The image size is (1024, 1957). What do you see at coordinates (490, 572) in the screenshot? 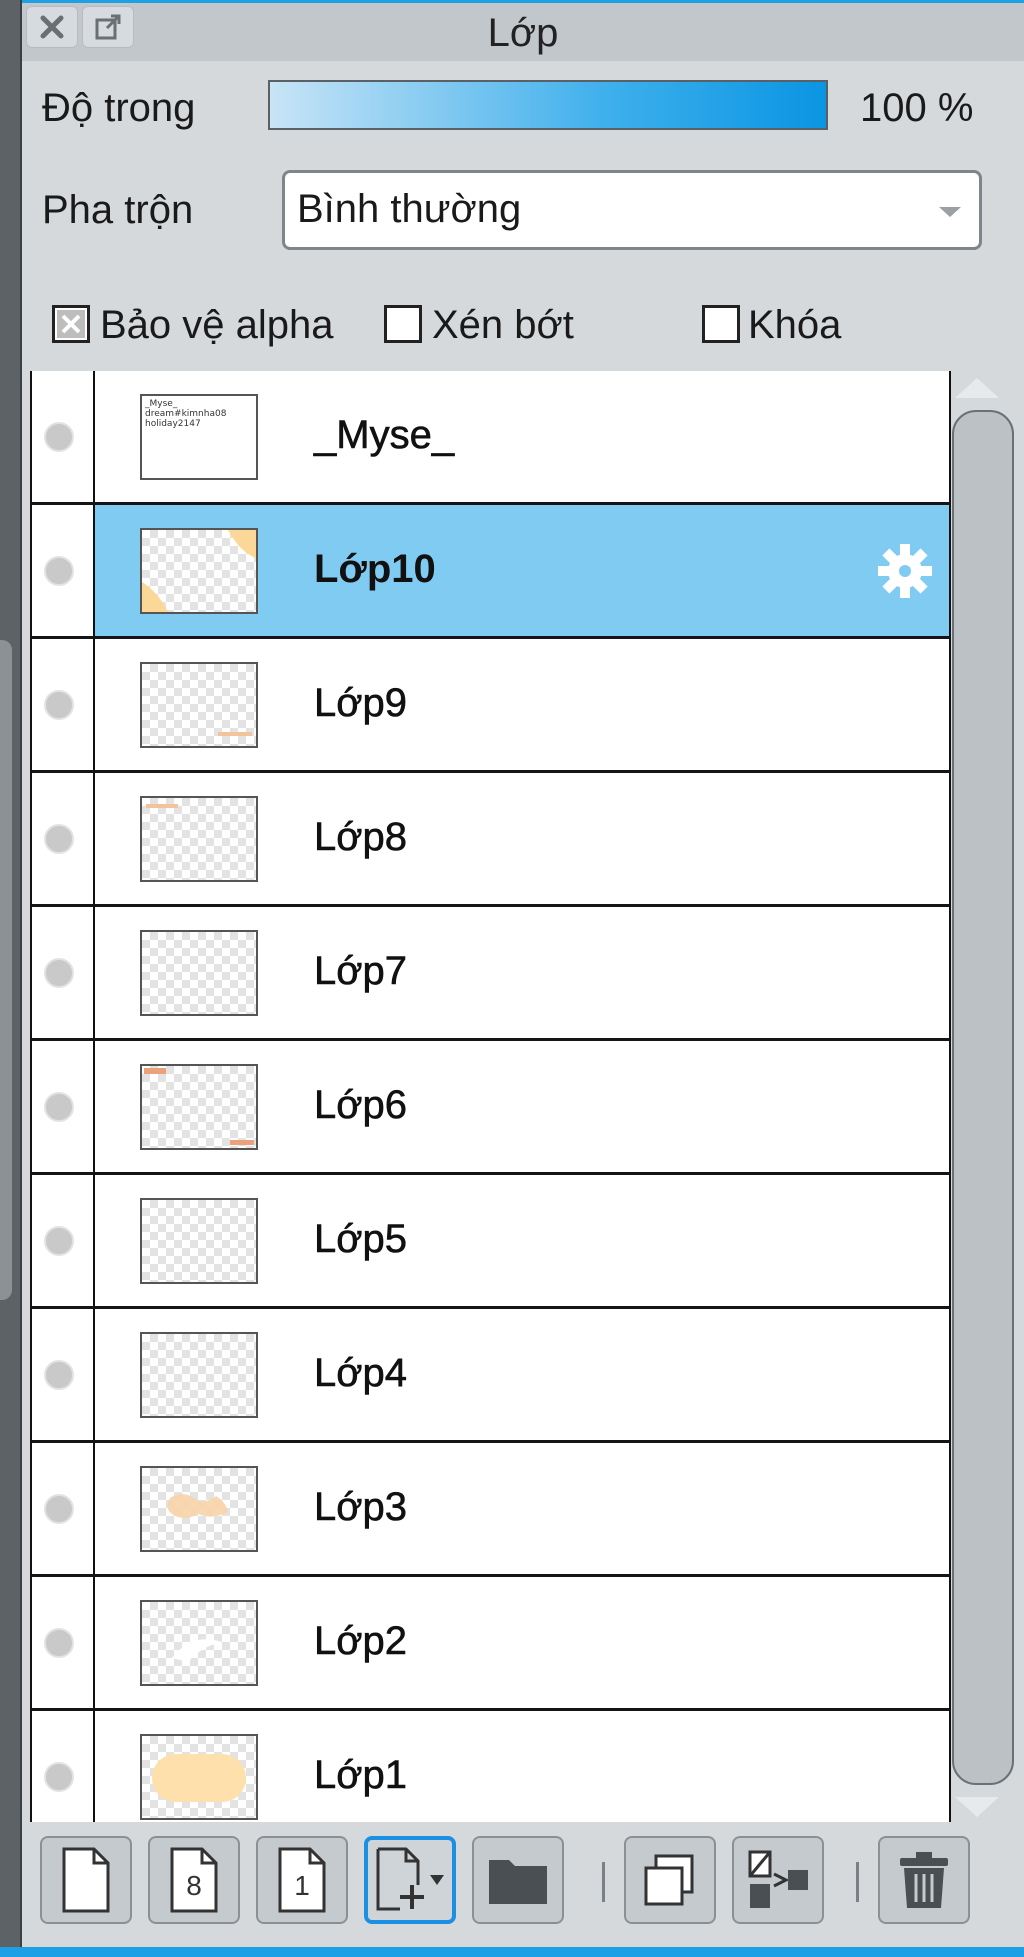
I see `layer-row-selected: Lớp10` at bounding box center [490, 572].